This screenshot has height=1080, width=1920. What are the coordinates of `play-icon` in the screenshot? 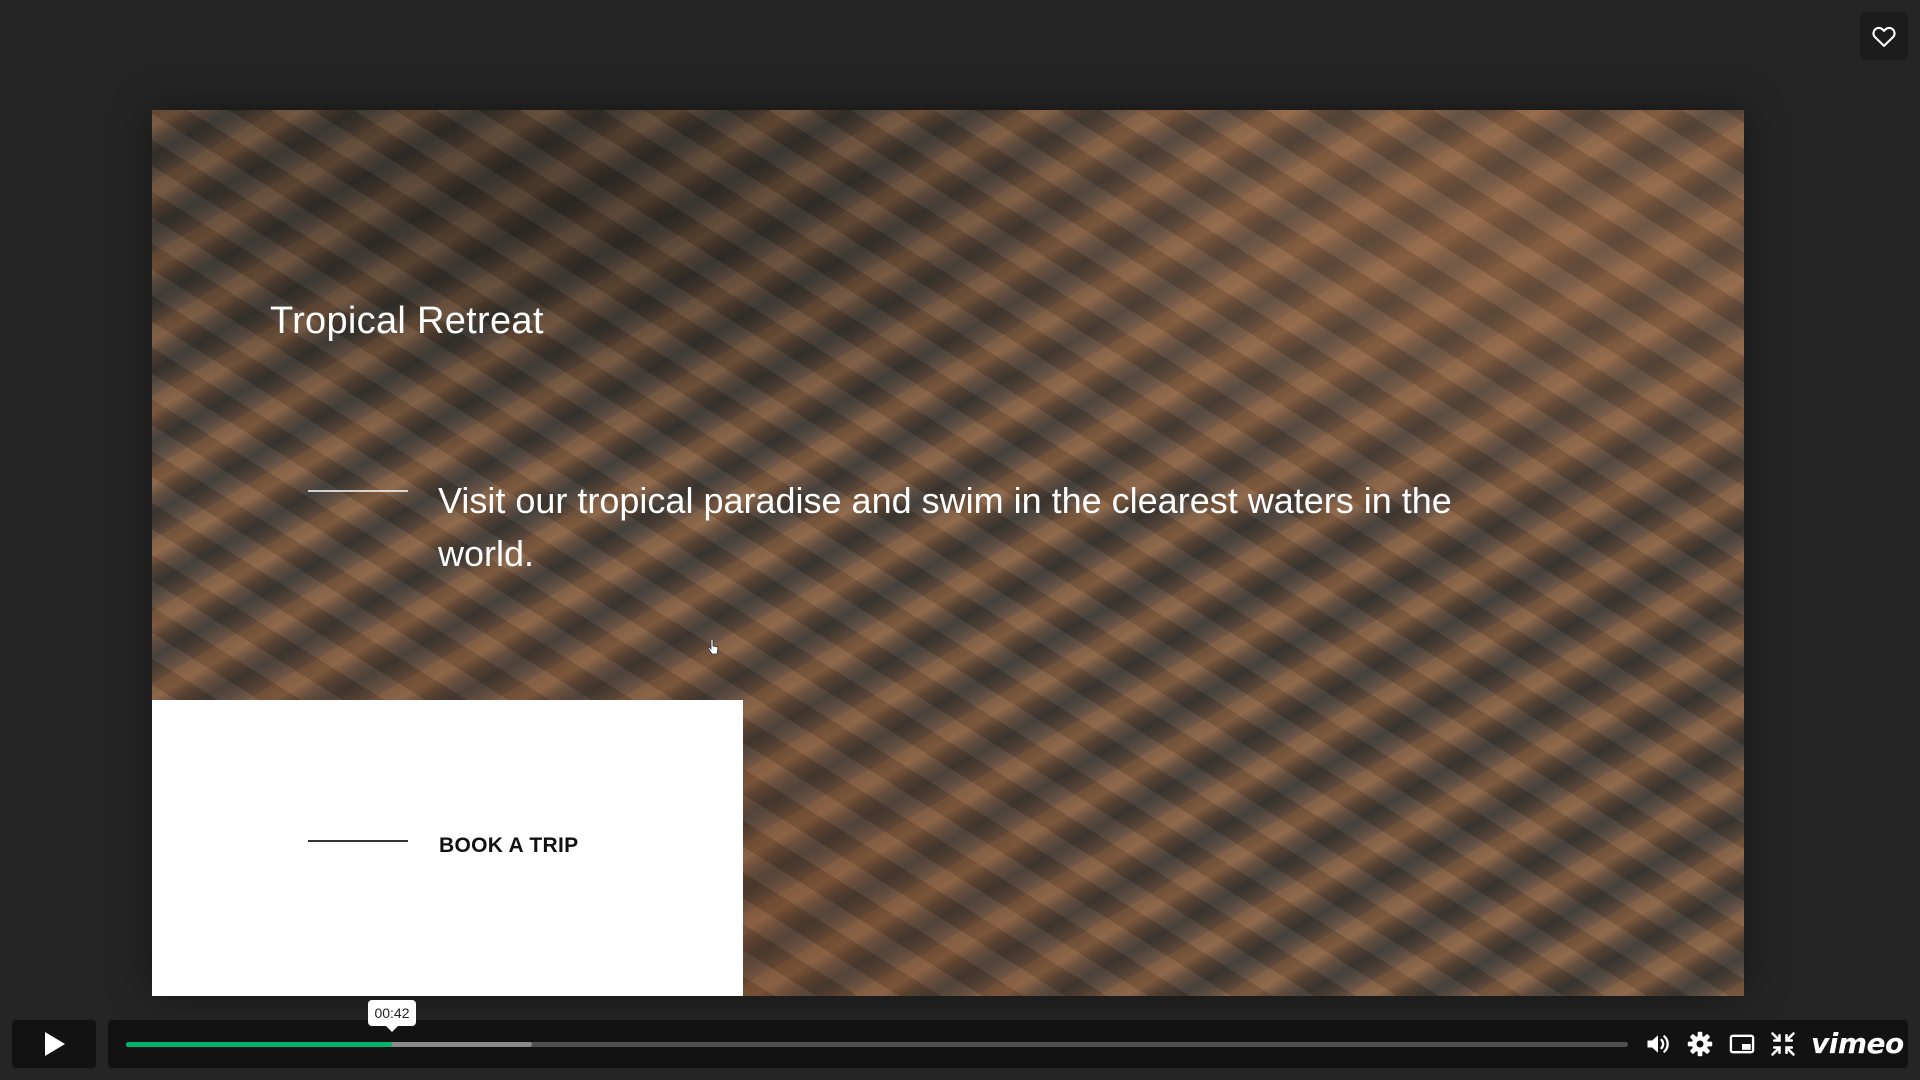 It's located at (55, 1044).